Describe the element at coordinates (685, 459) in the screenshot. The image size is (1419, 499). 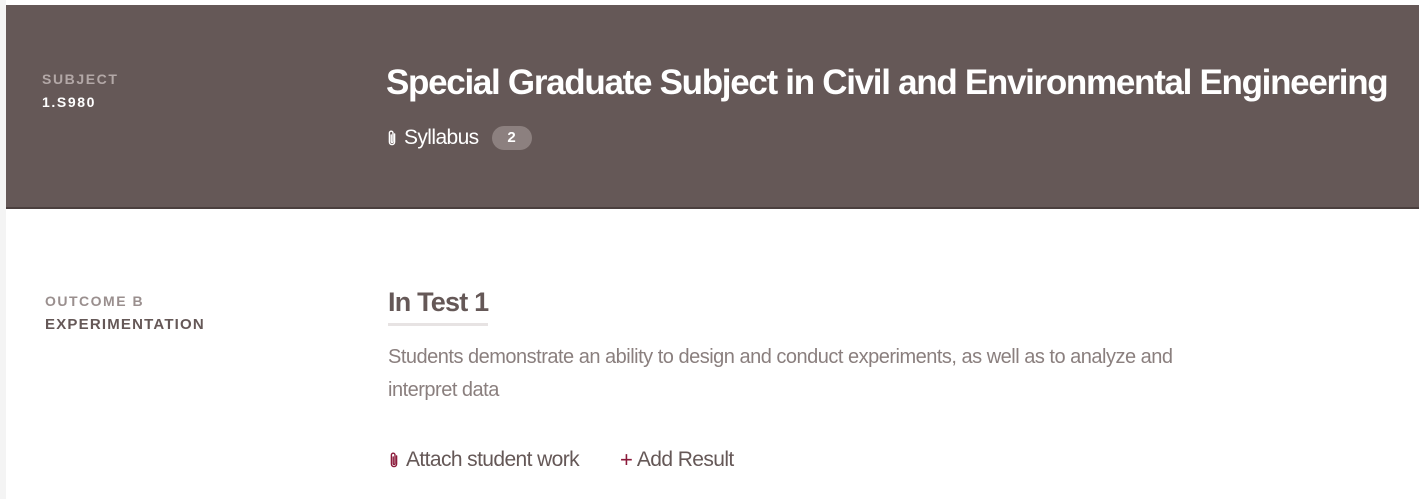
I see `add-result-label: Add Result` at that location.